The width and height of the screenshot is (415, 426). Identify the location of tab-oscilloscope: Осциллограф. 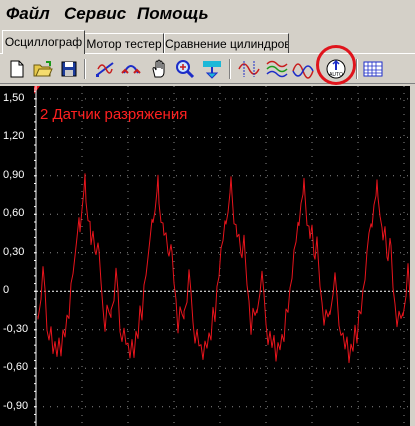
(43, 42).